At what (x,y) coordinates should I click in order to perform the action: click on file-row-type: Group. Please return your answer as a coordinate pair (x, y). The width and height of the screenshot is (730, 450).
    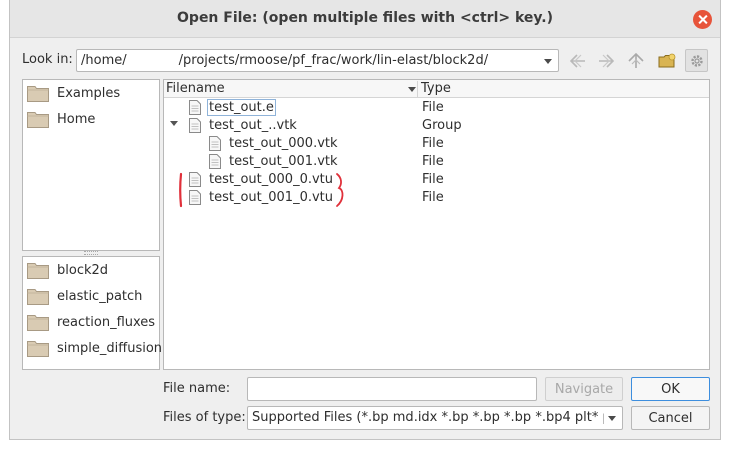
    Looking at the image, I should click on (442, 125).